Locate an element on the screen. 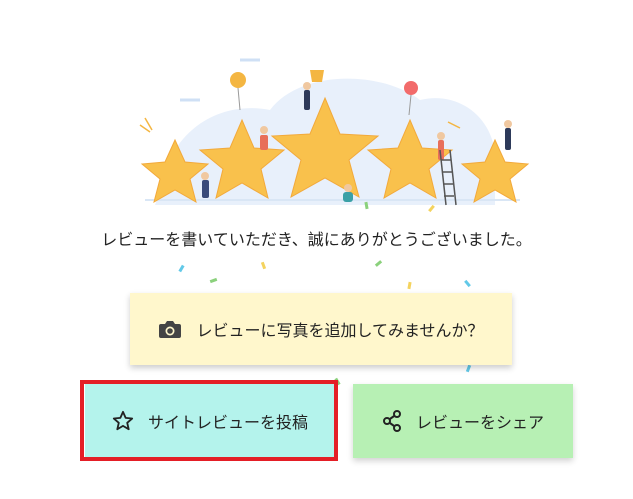 This screenshot has height=499, width=633. post-site-review-button: サイトレビューを投稿 is located at coordinates (210, 421).